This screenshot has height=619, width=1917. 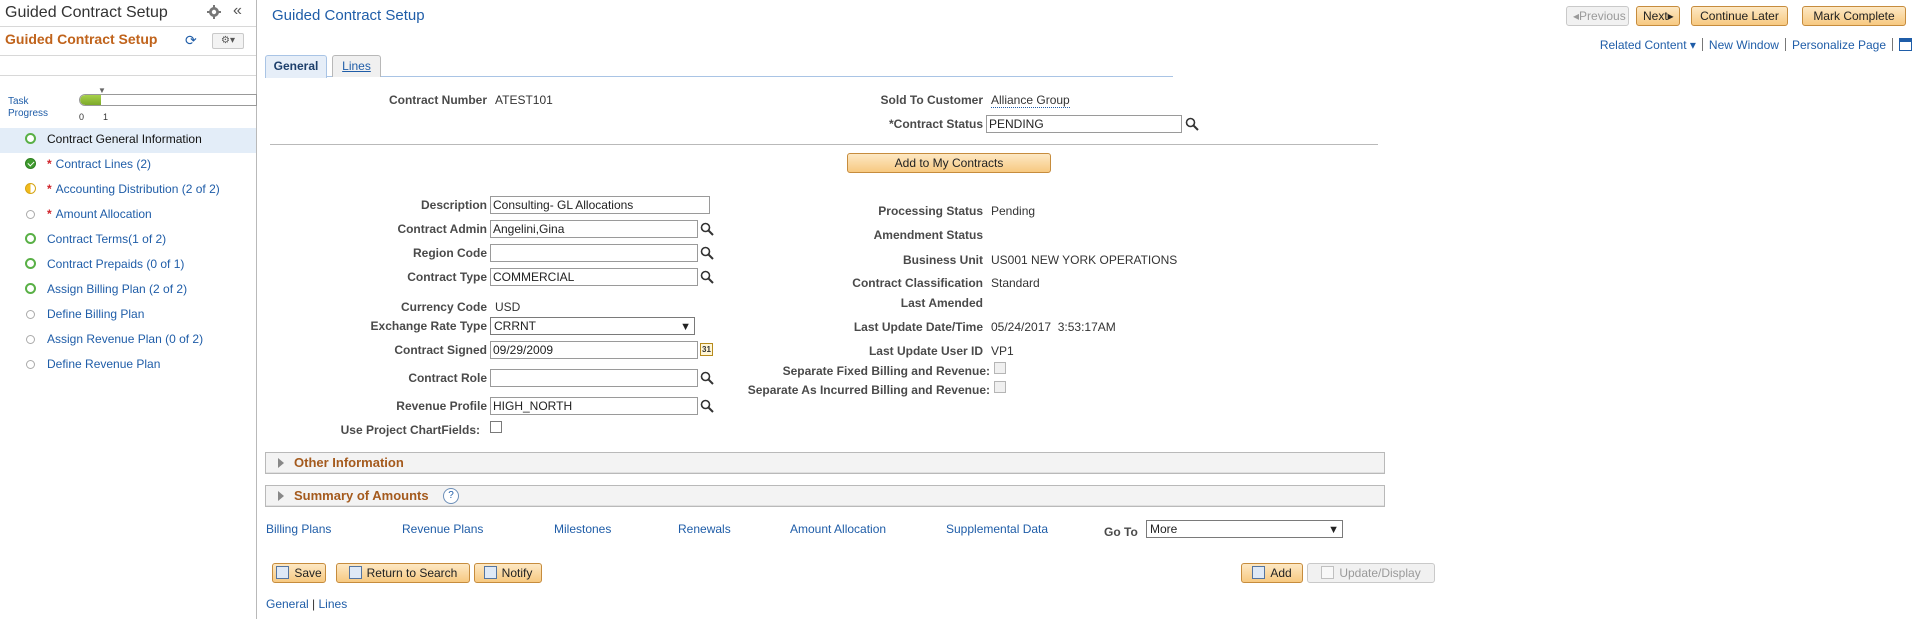 I want to click on step-item: Assign Billing Plan (2 of 2), so click(x=128, y=290).